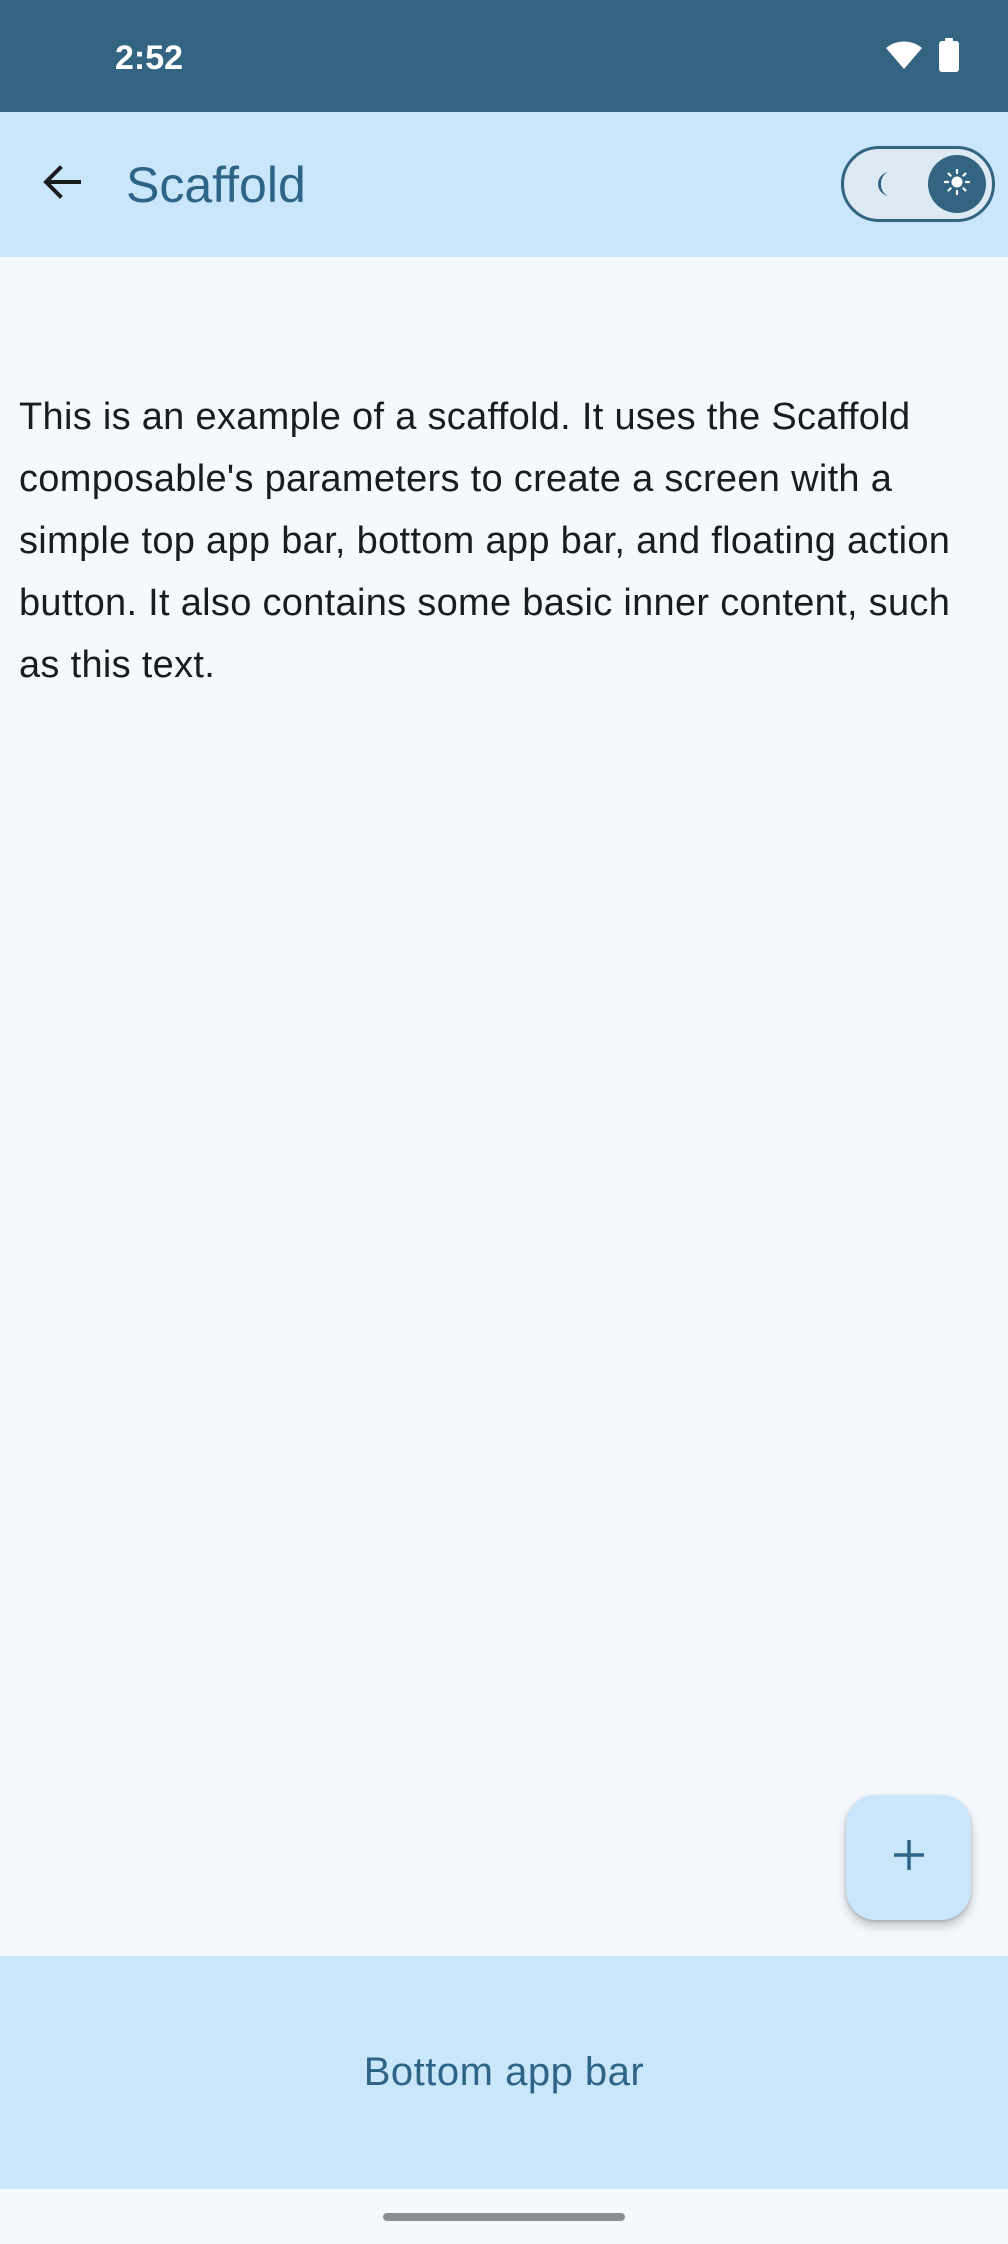  What do you see at coordinates (504, 184) in the screenshot?
I see `top-app-bar: Scaffold` at bounding box center [504, 184].